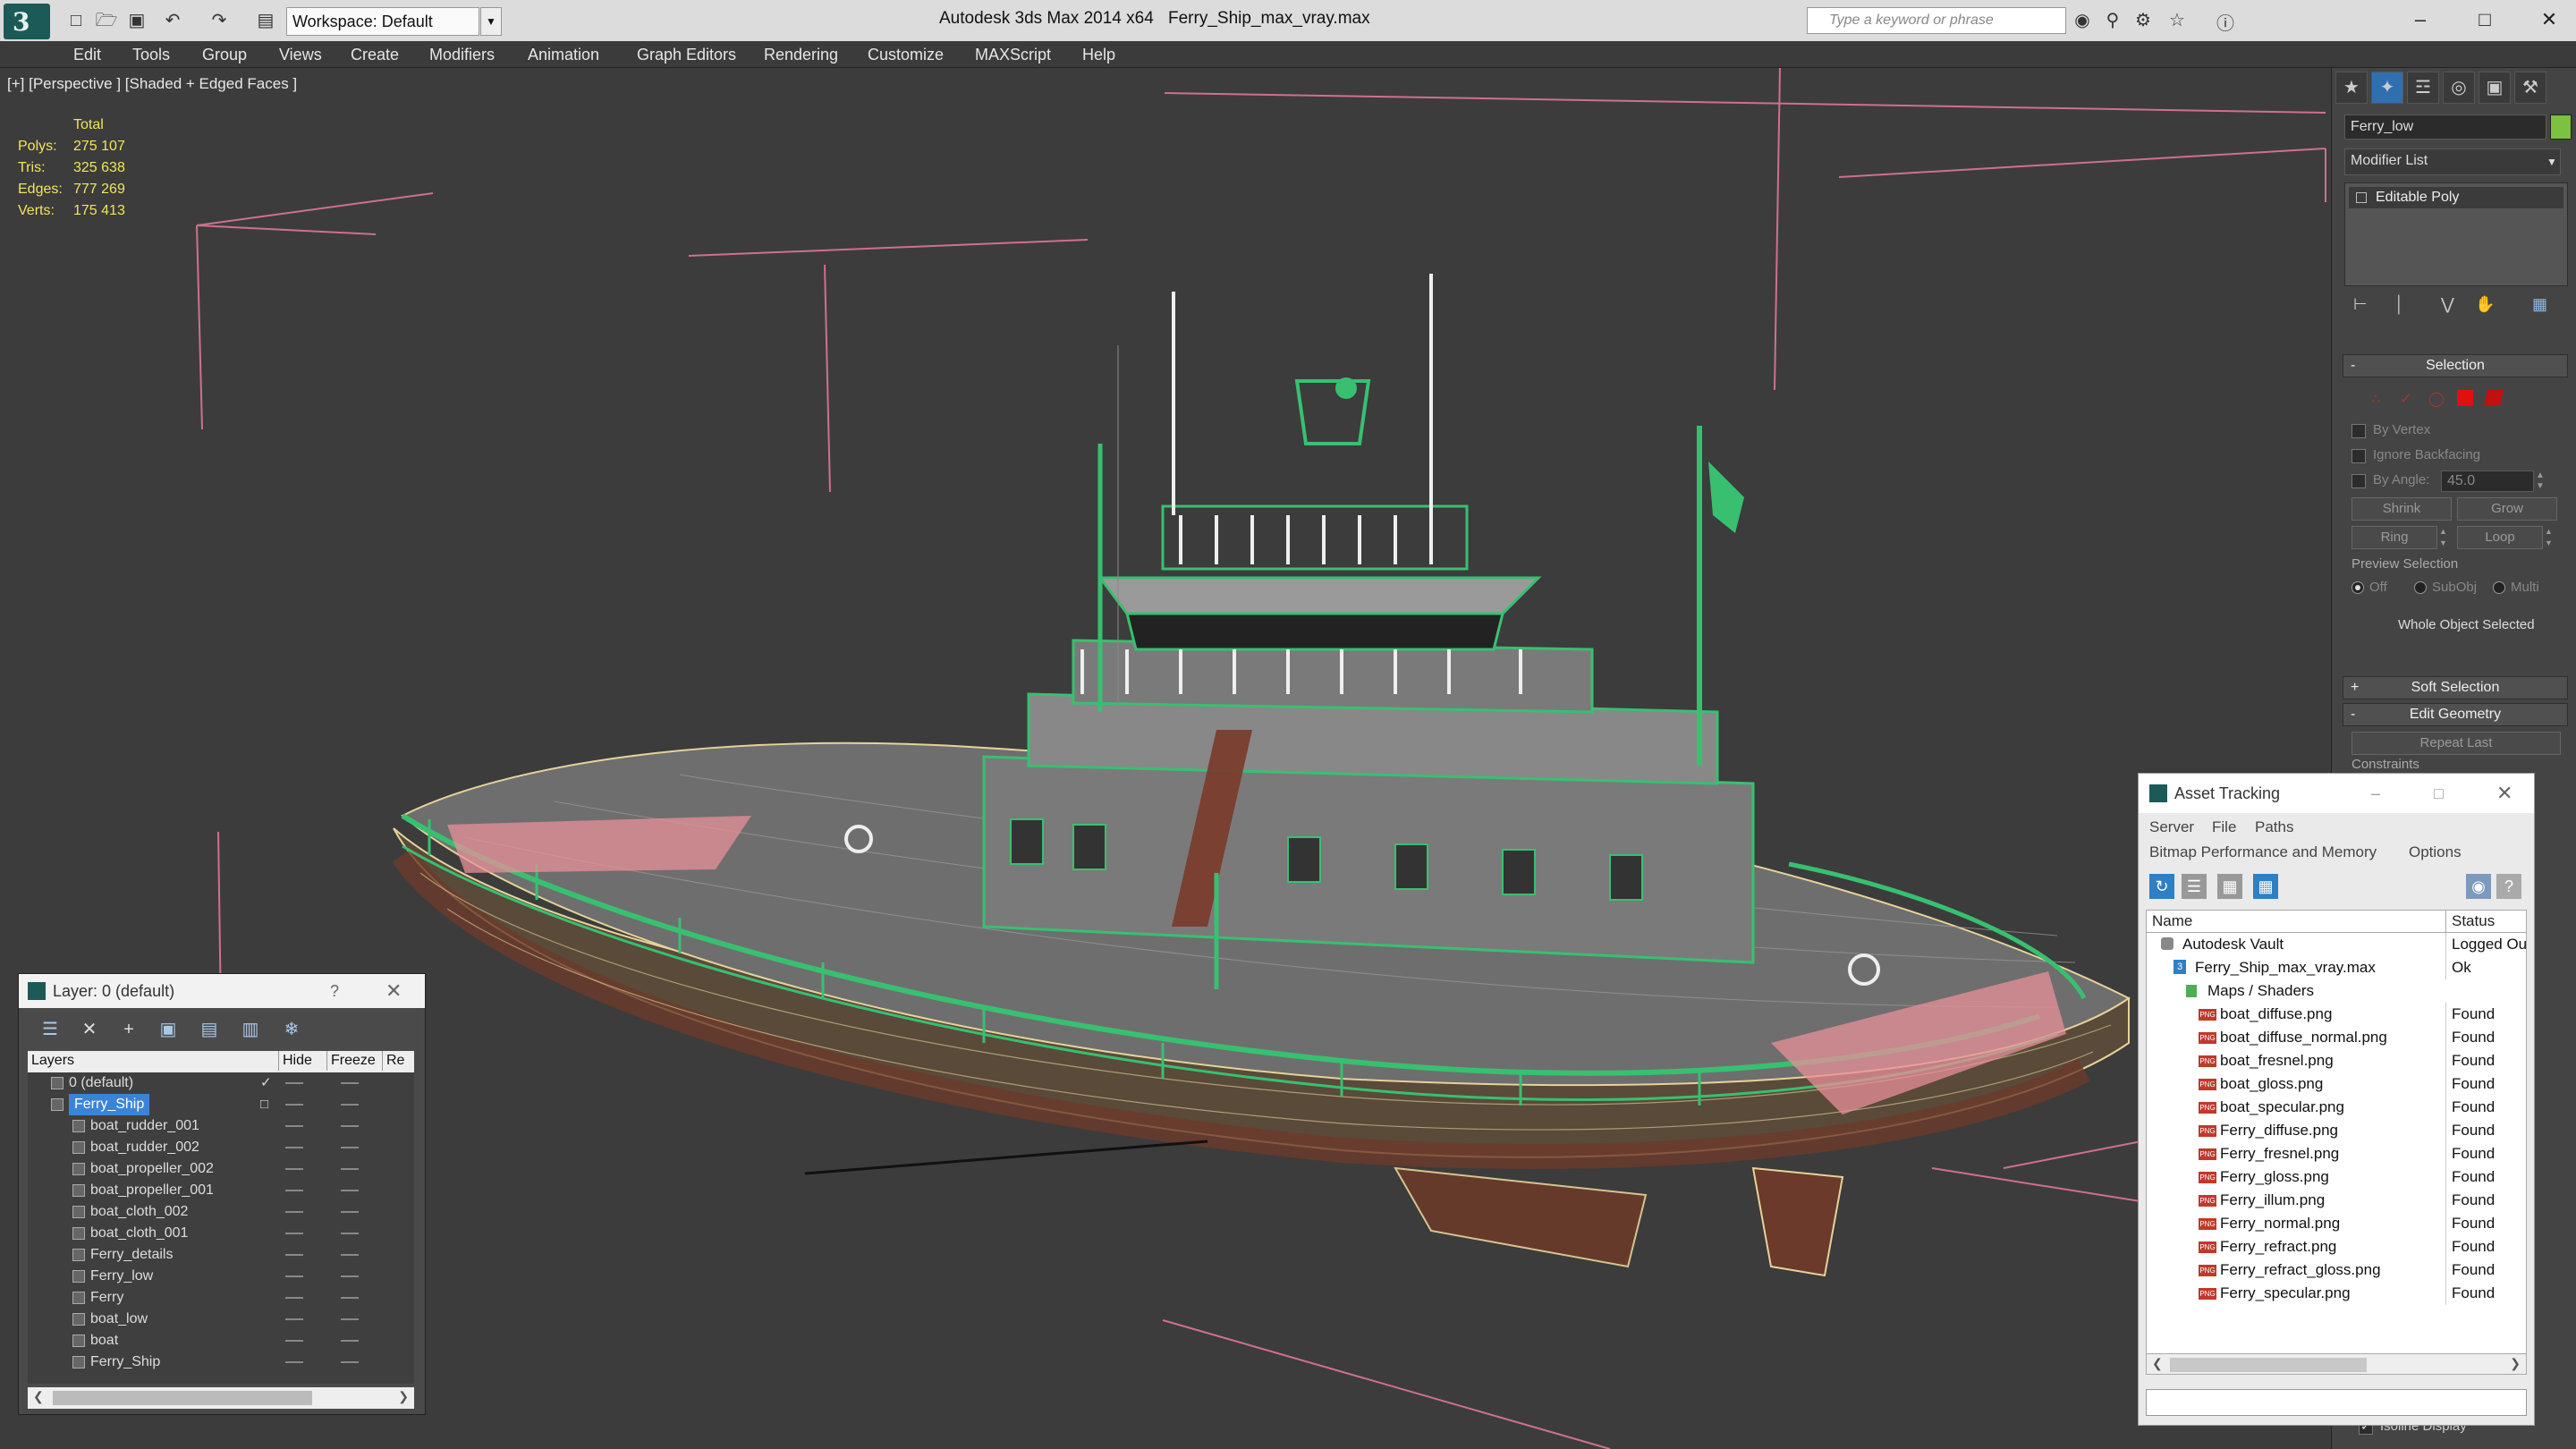 The height and width of the screenshot is (1449, 2576). Describe the element at coordinates (224, 55) in the screenshot. I see `menu-group: Group` at that location.